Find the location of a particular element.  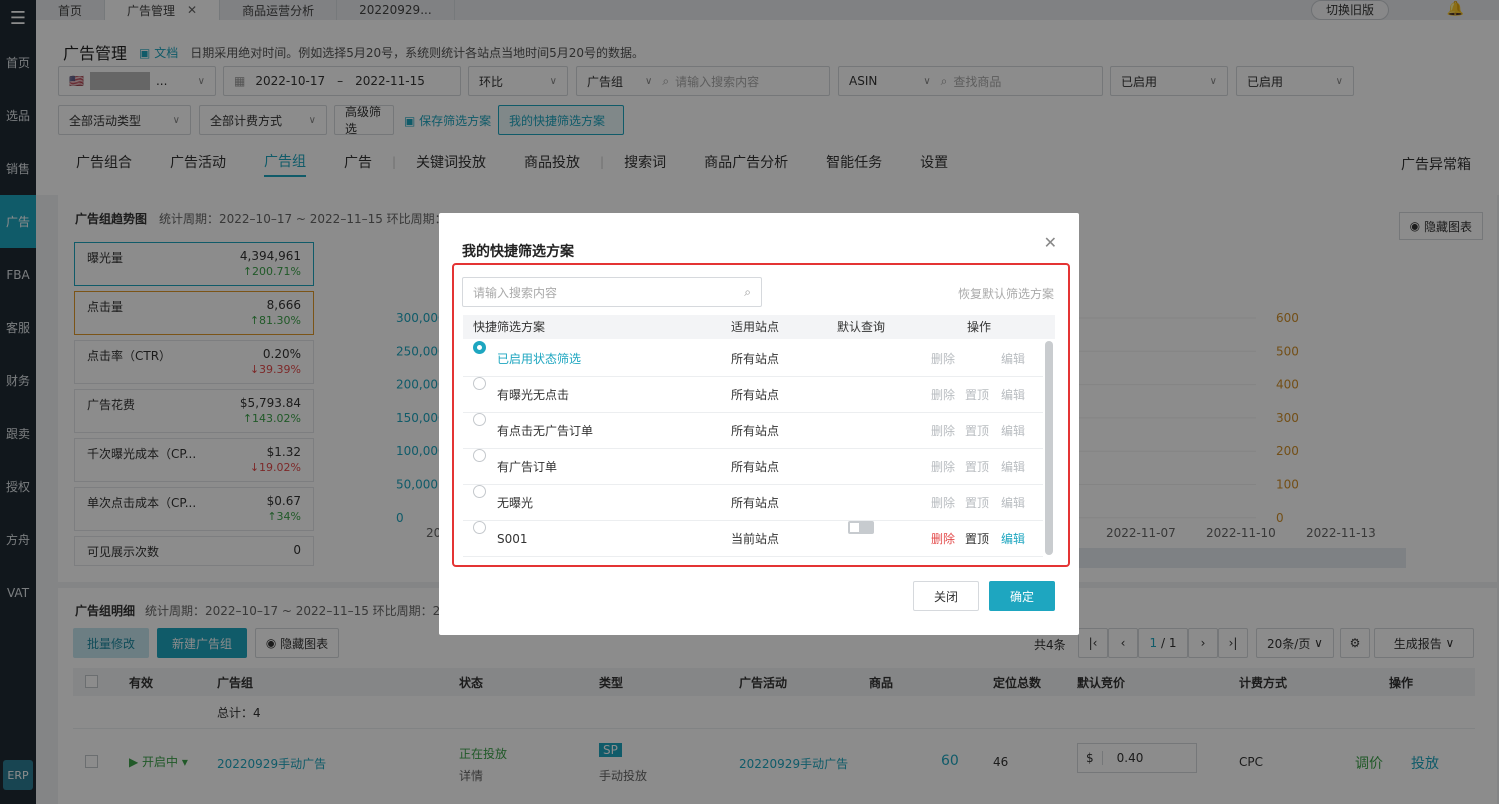

modal-close-button: 关闭 is located at coordinates (946, 596).